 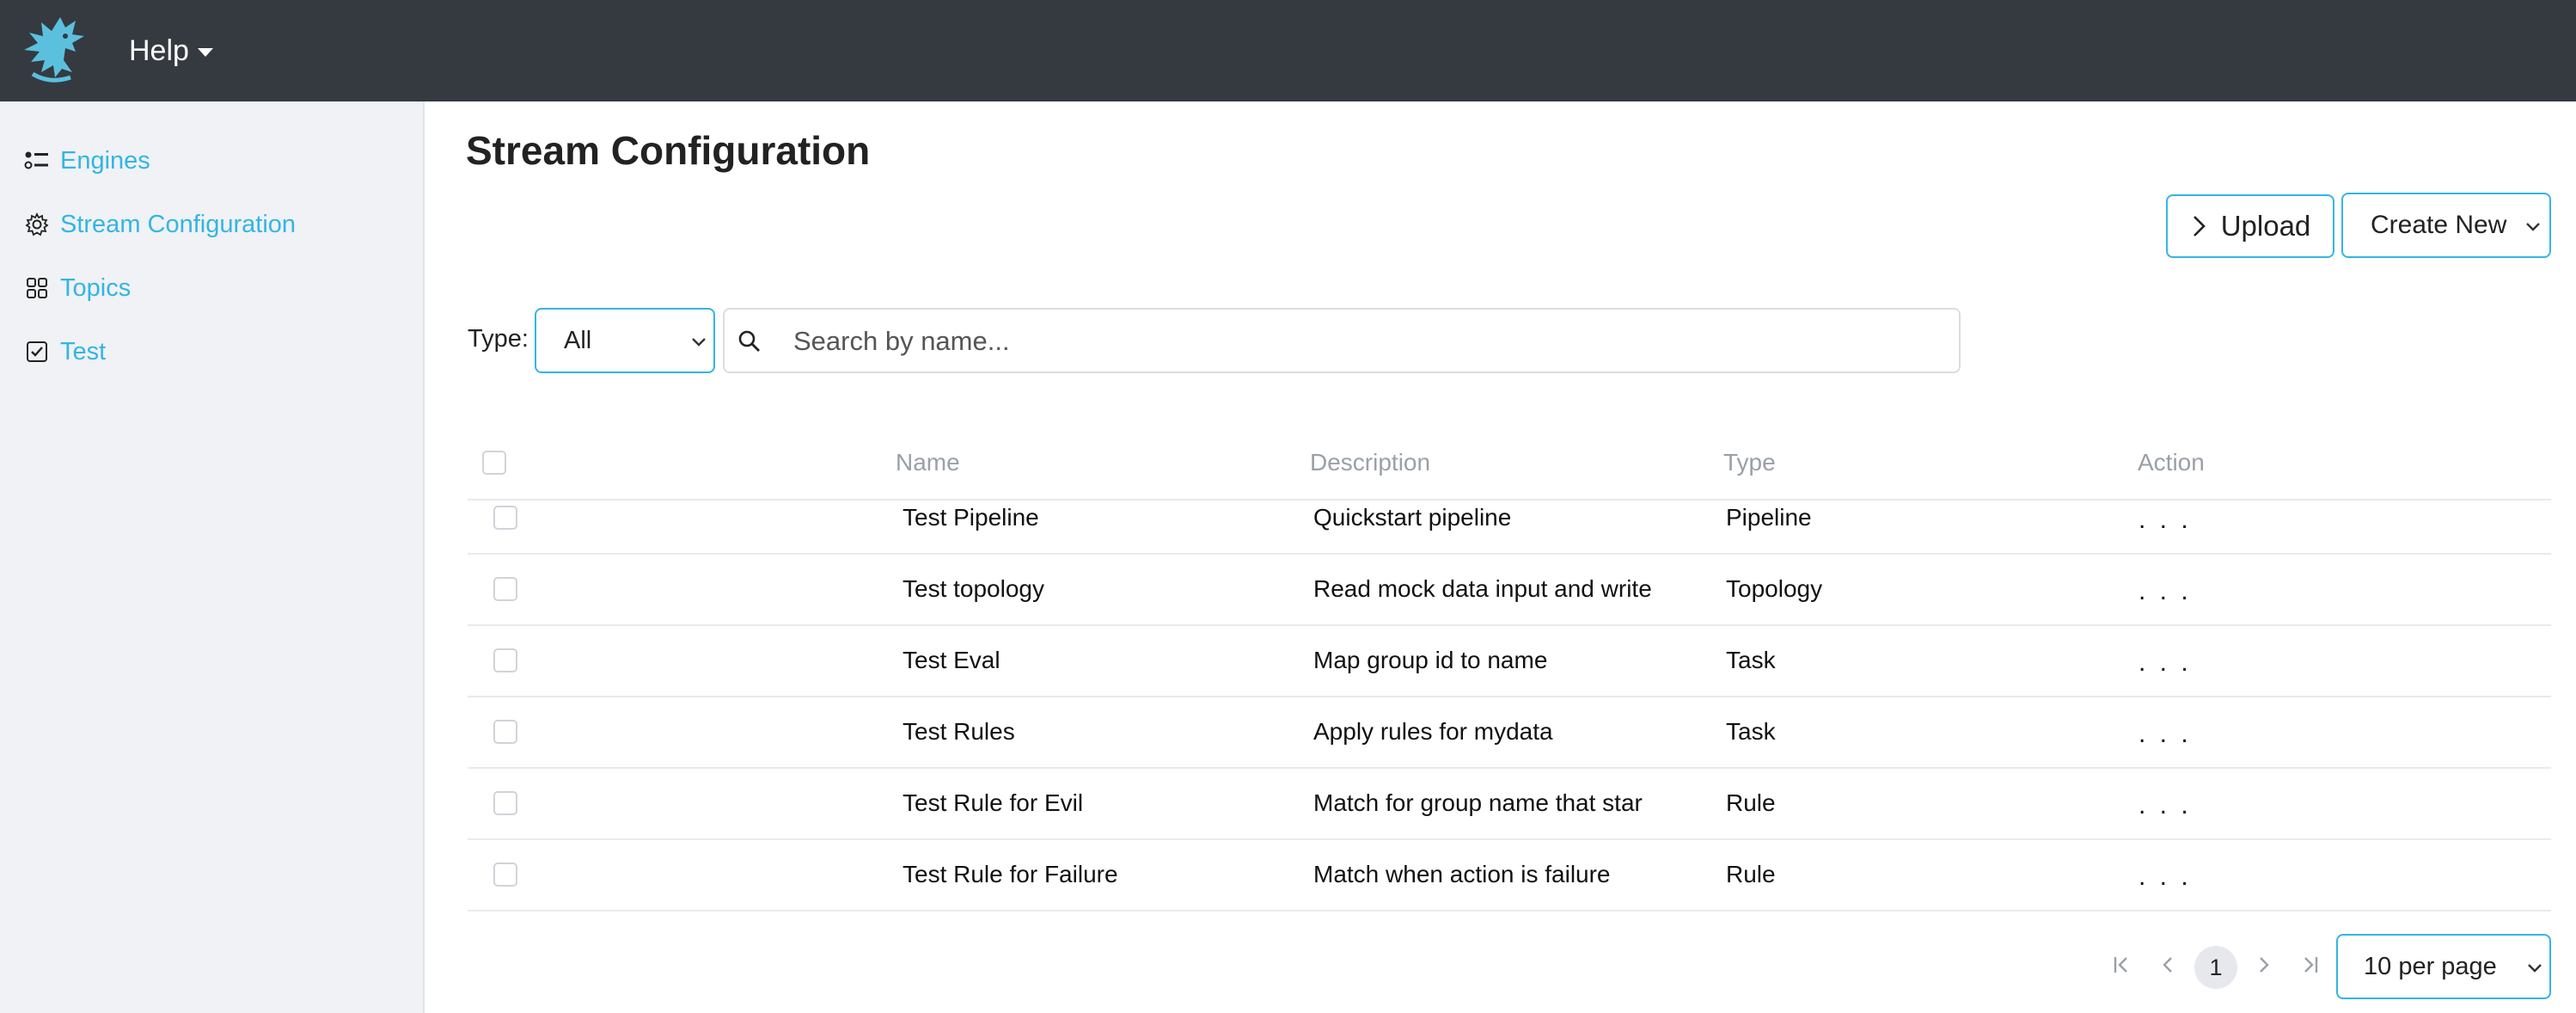 I want to click on upload-button: Upload, so click(x=2250, y=226).